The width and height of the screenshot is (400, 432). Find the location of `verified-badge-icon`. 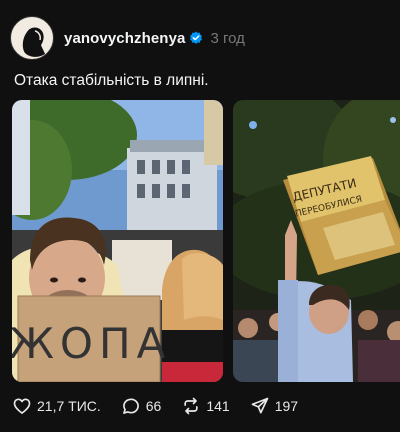

verified-badge-icon is located at coordinates (196, 38).